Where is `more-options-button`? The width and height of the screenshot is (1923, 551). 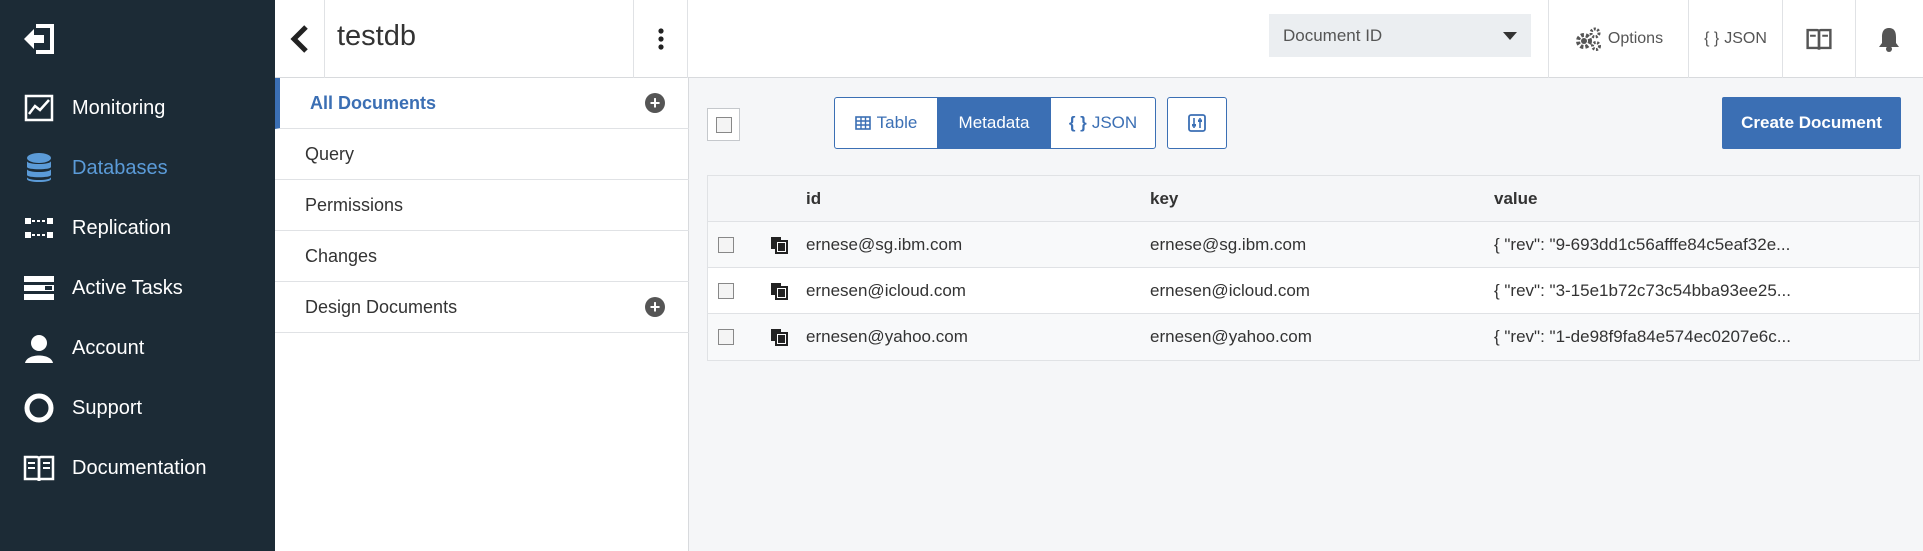
more-options-button is located at coordinates (660, 39).